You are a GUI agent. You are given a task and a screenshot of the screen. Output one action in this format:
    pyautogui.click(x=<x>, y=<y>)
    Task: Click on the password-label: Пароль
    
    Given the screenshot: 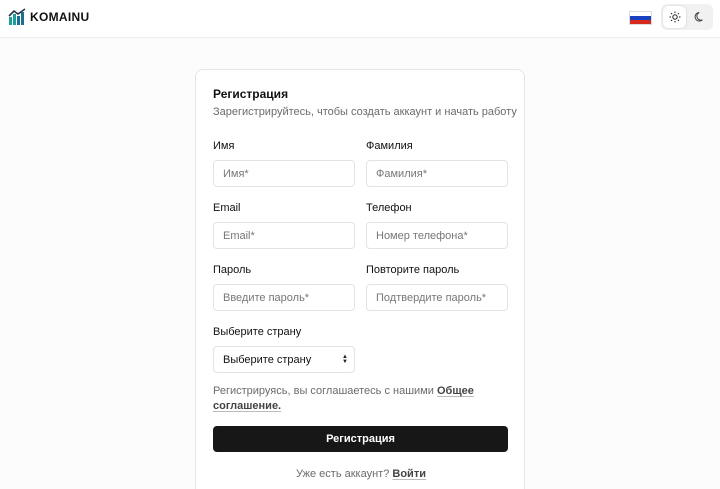 What is the action you would take?
    pyautogui.click(x=232, y=270)
    